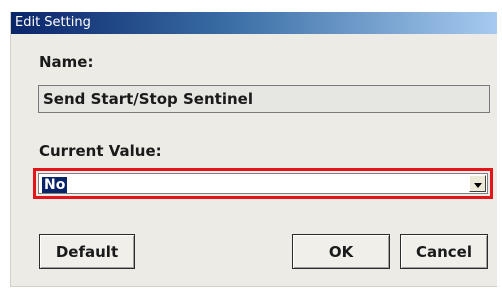  I want to click on current-value-selected: No, so click(55, 185).